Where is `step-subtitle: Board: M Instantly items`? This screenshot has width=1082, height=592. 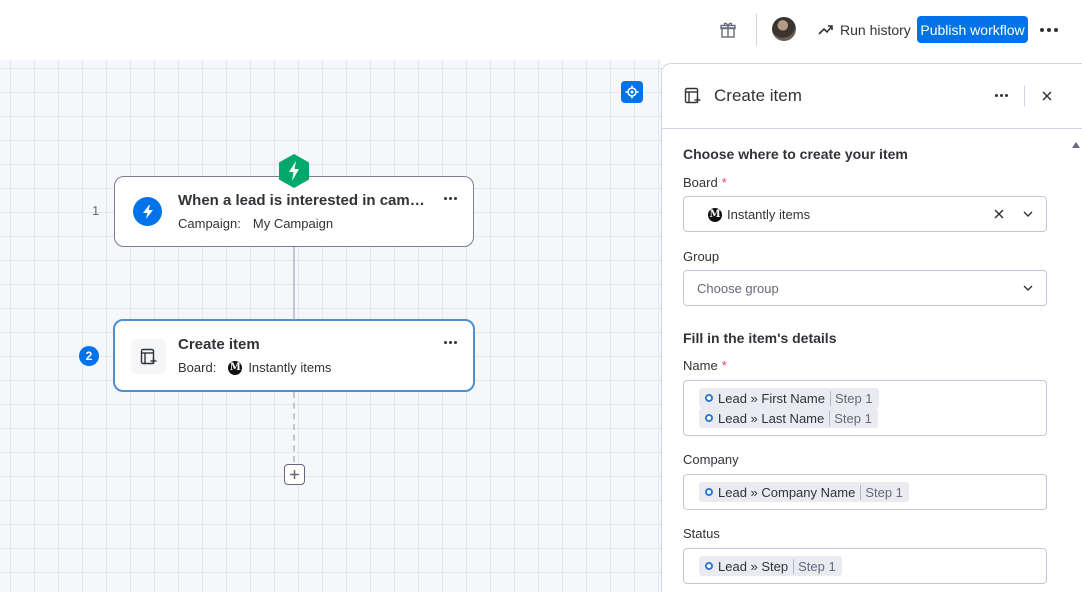 step-subtitle: Board: M Instantly items is located at coordinates (254, 367).